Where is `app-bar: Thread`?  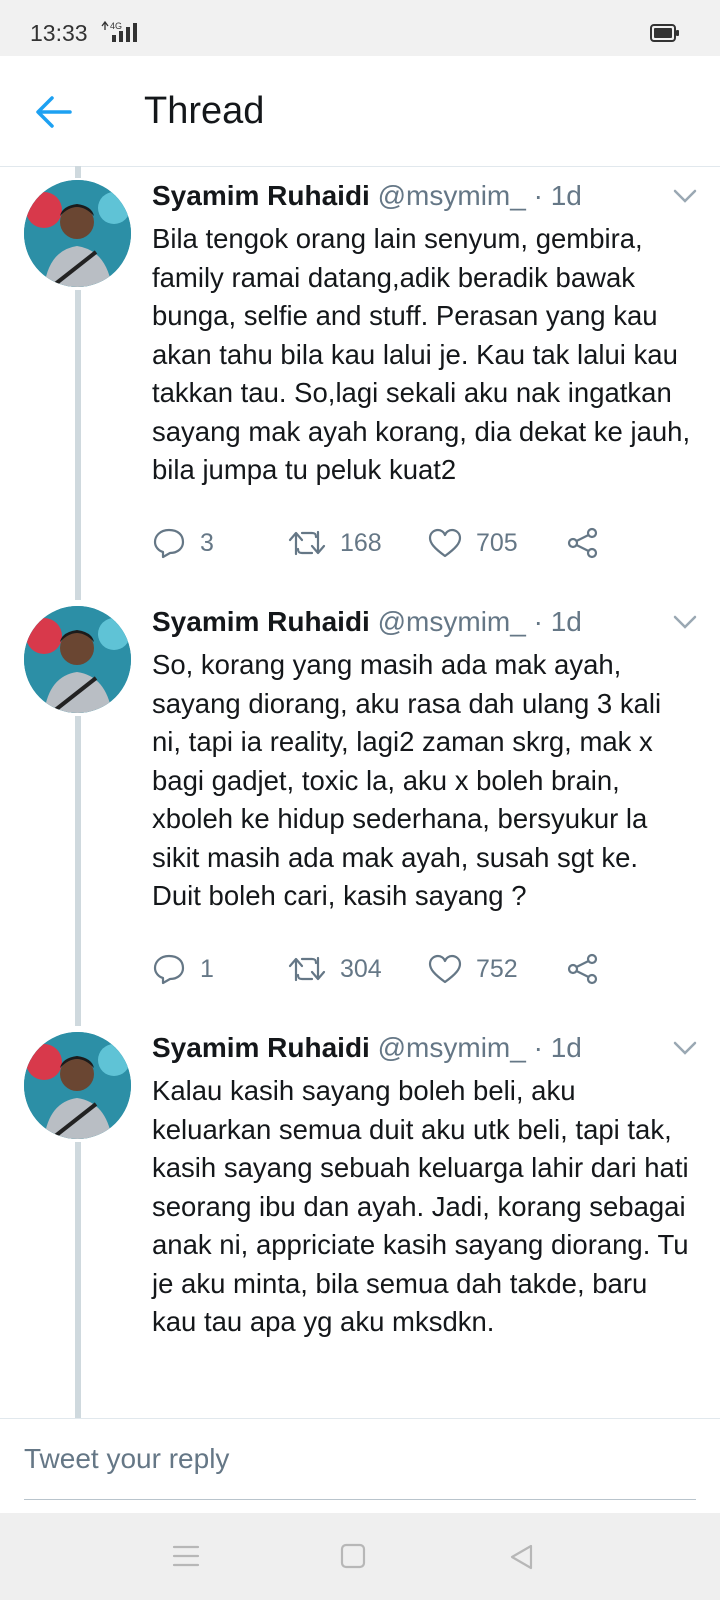 app-bar: Thread is located at coordinates (360, 111).